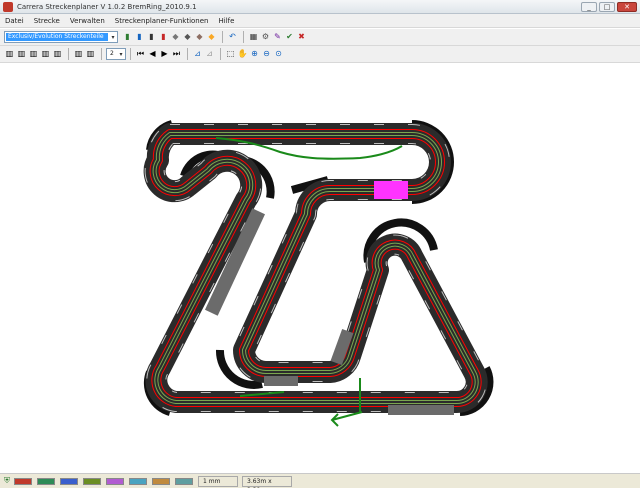  What do you see at coordinates (301, 37) in the screenshot?
I see `delete-icon: ✖` at bounding box center [301, 37].